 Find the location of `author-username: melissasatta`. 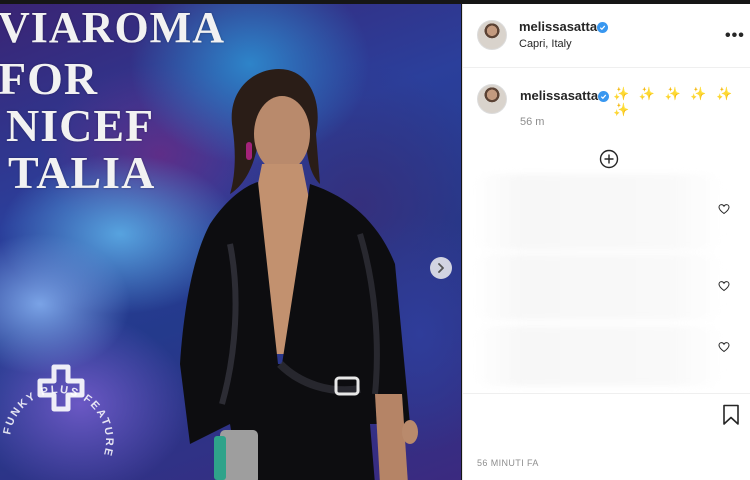

author-username: melissasatta is located at coordinates (558, 26).